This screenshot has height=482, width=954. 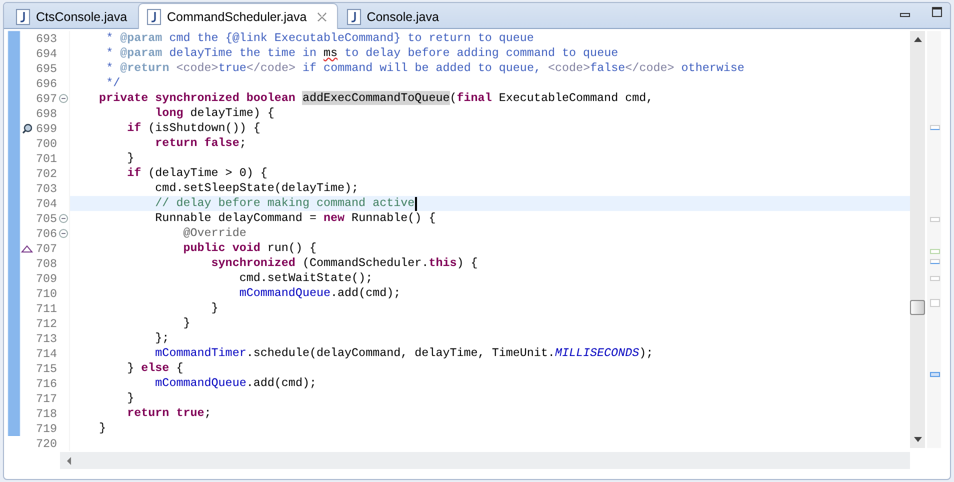 I want to click on line-number: 706, so click(x=45, y=233).